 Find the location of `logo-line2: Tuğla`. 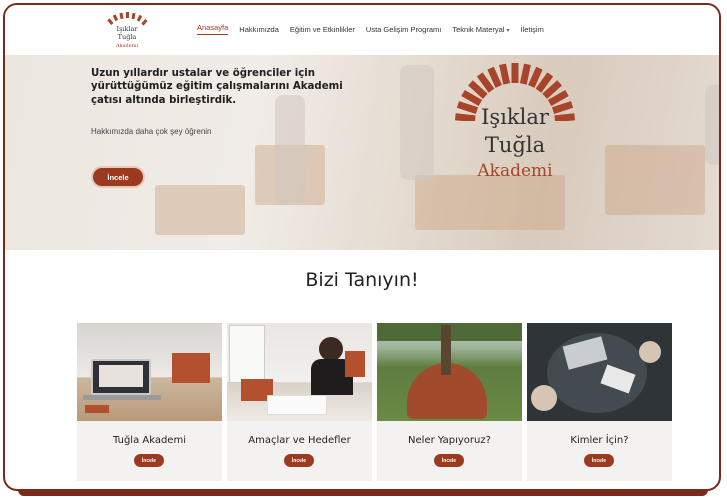

logo-line2: Tuğla is located at coordinates (127, 37).